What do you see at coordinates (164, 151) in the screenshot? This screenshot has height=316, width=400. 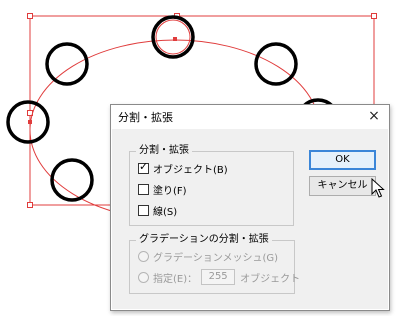 I see `expand-group-legend: 分割・拡張` at bounding box center [164, 151].